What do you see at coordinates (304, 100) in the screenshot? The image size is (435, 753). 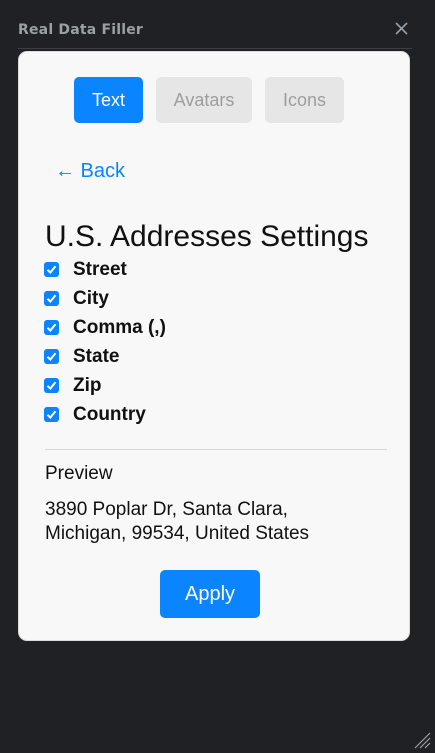 I see `tab-icons: Icons` at bounding box center [304, 100].